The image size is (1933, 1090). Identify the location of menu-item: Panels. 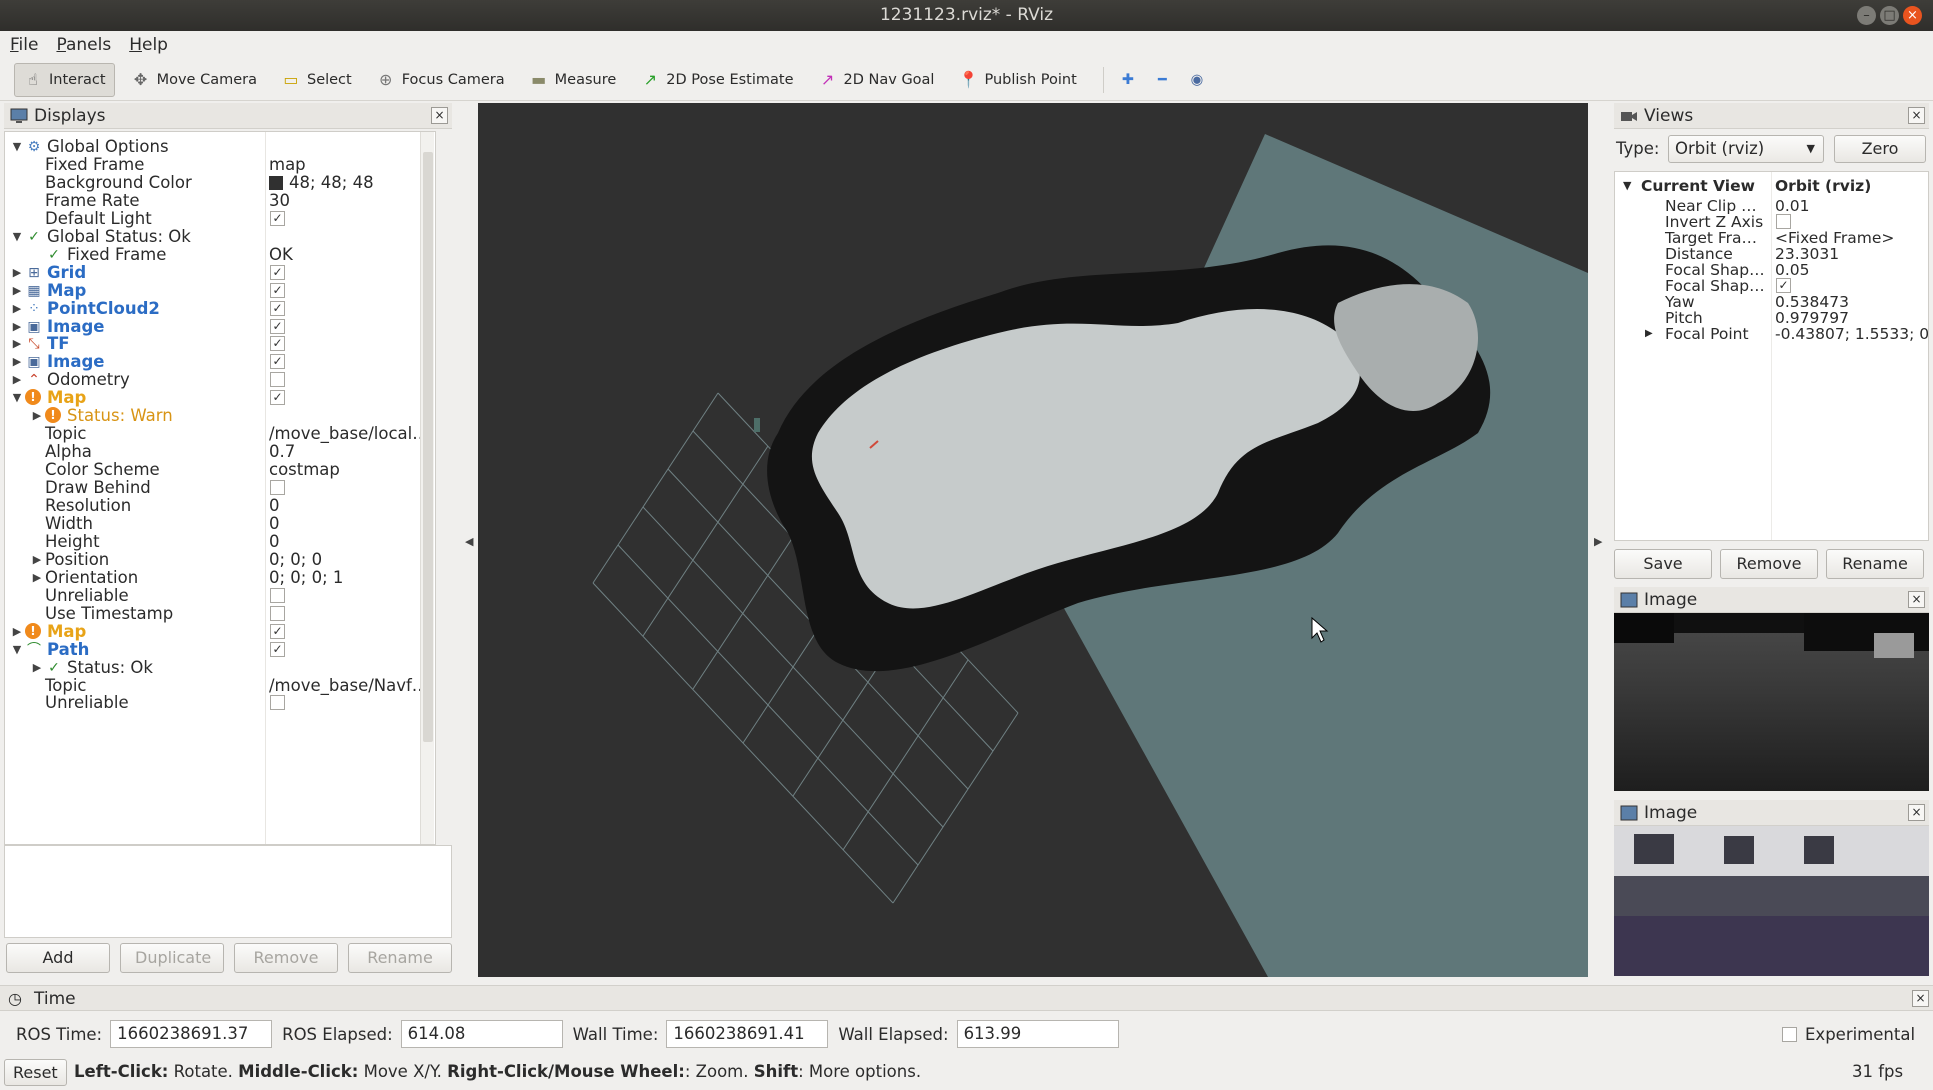
(83, 45).